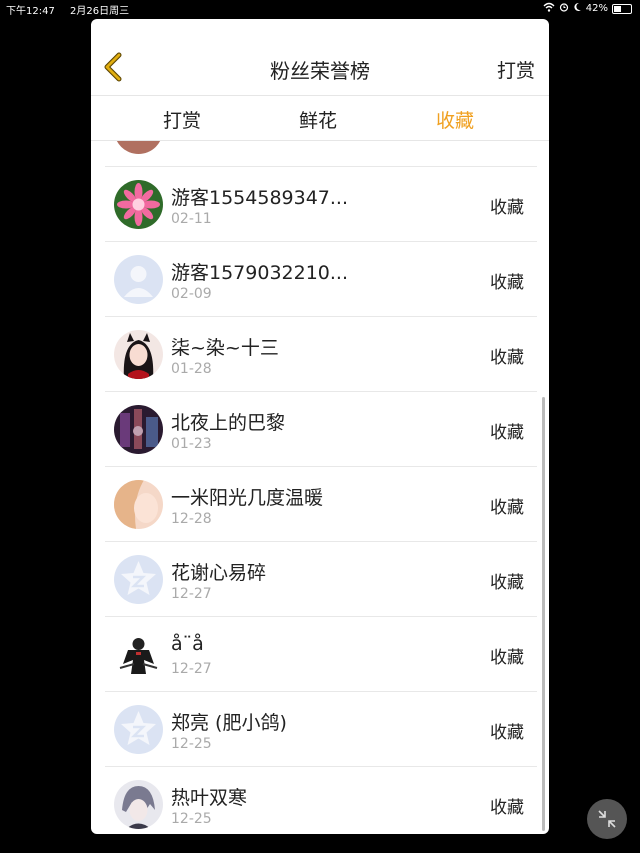 The height and width of the screenshot is (853, 640). Describe the element at coordinates (187, 644) in the screenshot. I see `fan-name: å¨å` at that location.